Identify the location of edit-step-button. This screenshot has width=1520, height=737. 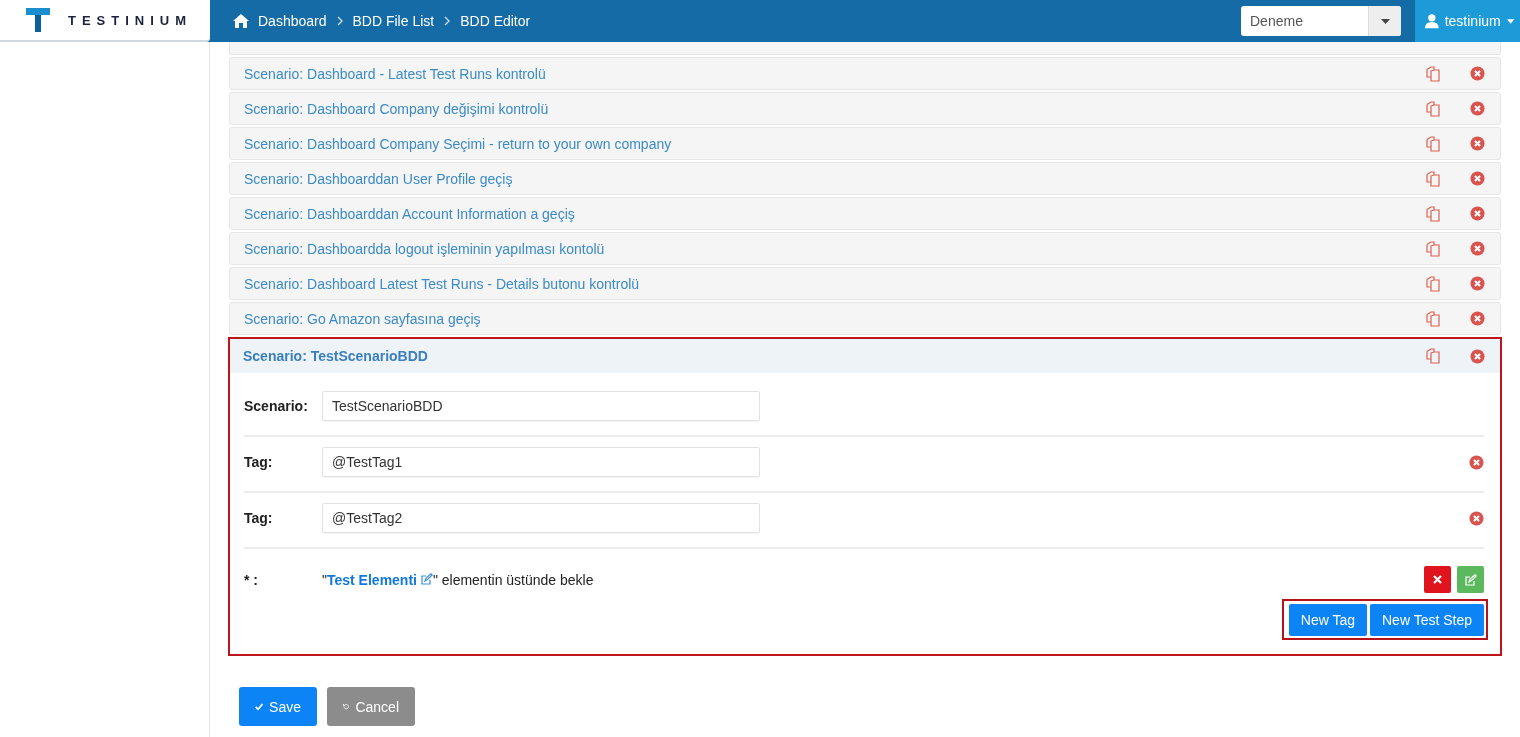
(1470, 579).